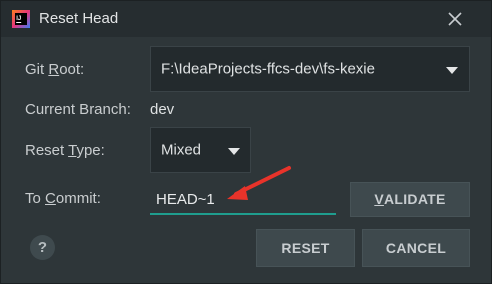 Image resolution: width=492 pixels, height=284 pixels. I want to click on git-root-dropdown: F:\IdeaProjects-ffcs-dev\fs-kexie, so click(310, 69).